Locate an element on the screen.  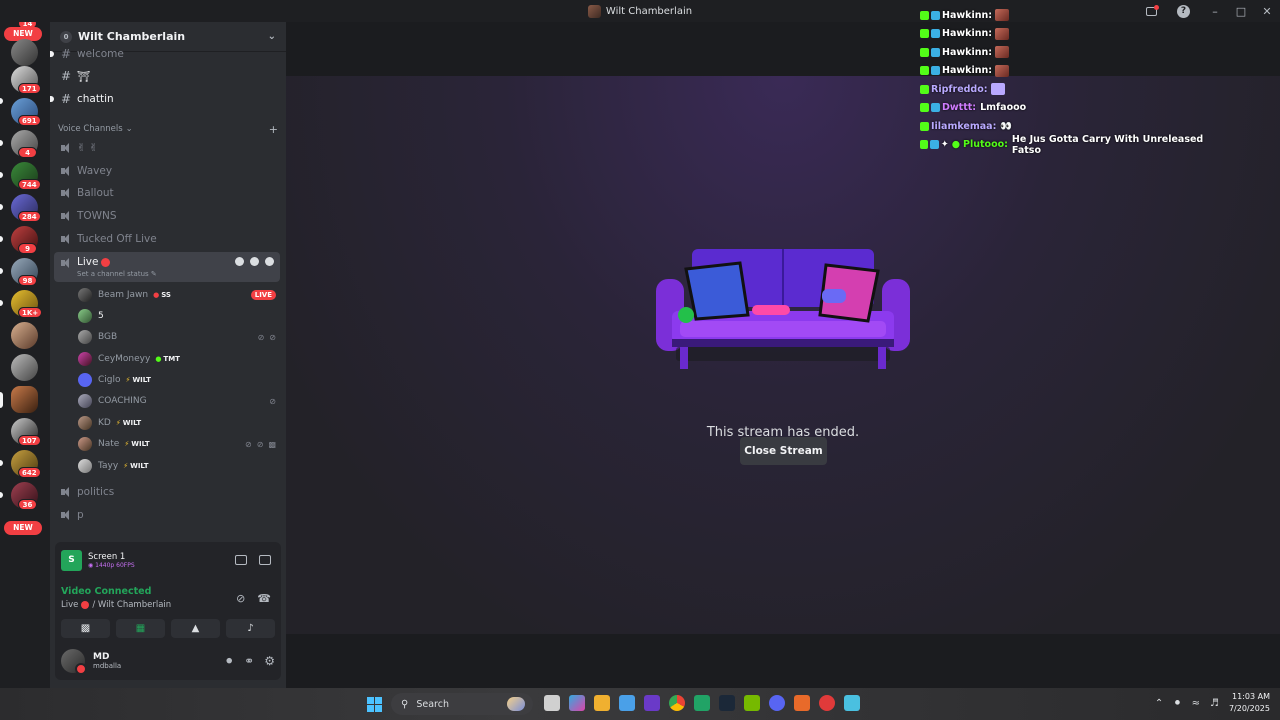
voice-status: Video Connected is located at coordinates (106, 591).